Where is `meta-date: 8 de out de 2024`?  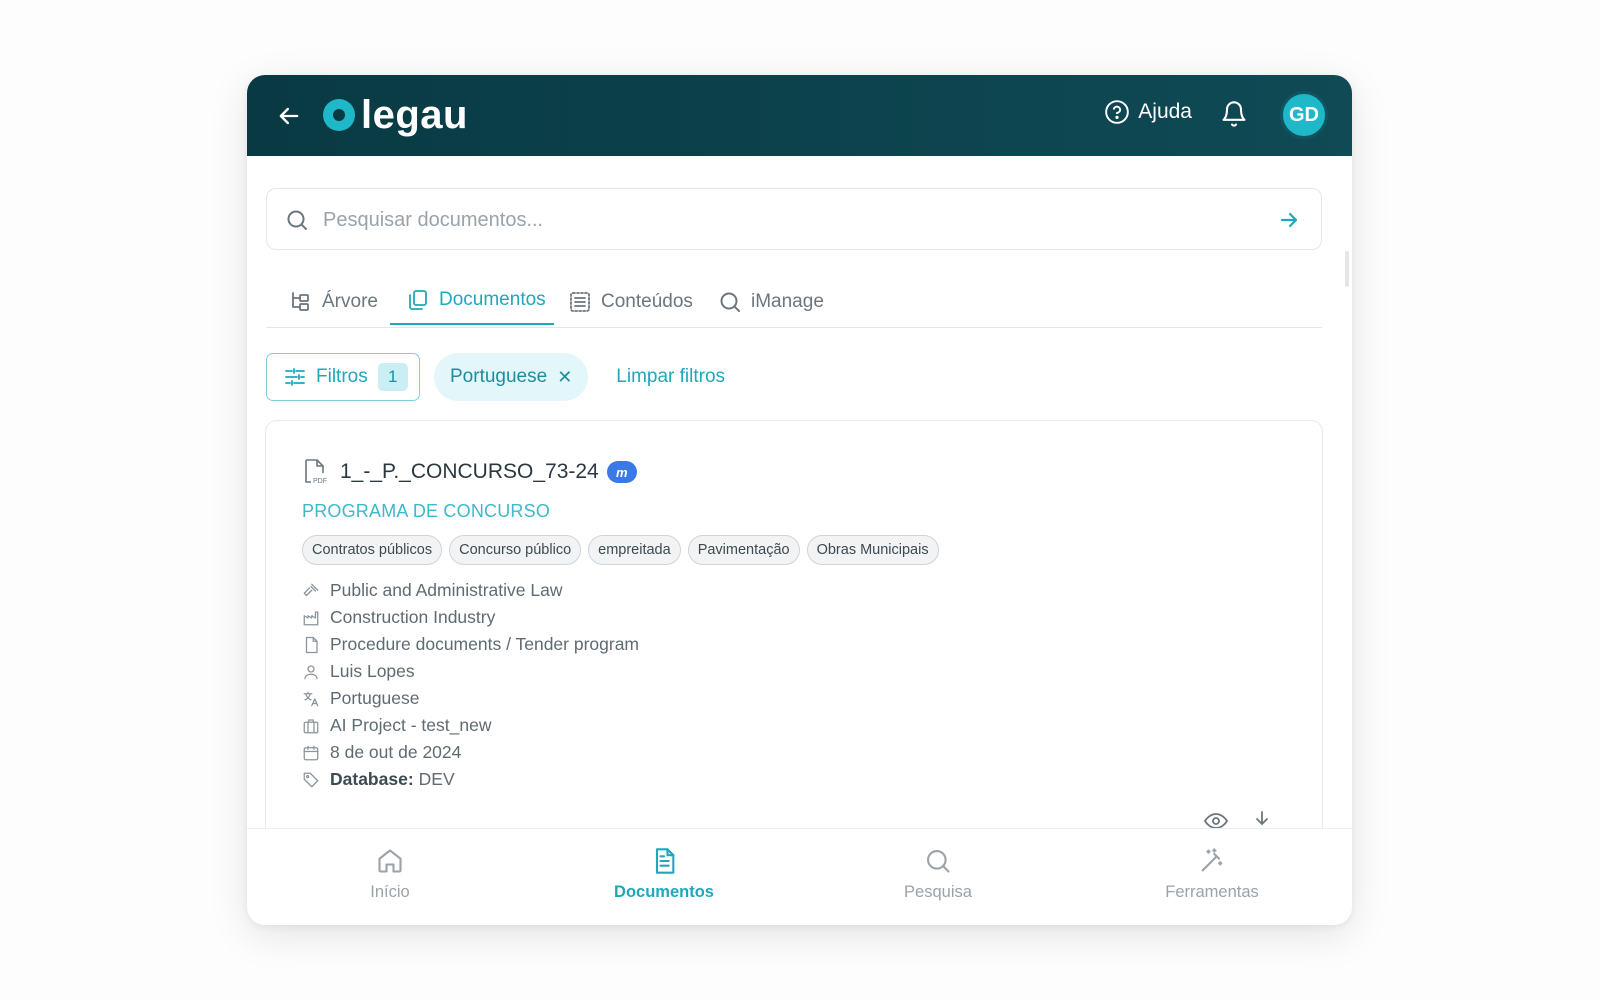 meta-date: 8 de out de 2024 is located at coordinates (470, 752).